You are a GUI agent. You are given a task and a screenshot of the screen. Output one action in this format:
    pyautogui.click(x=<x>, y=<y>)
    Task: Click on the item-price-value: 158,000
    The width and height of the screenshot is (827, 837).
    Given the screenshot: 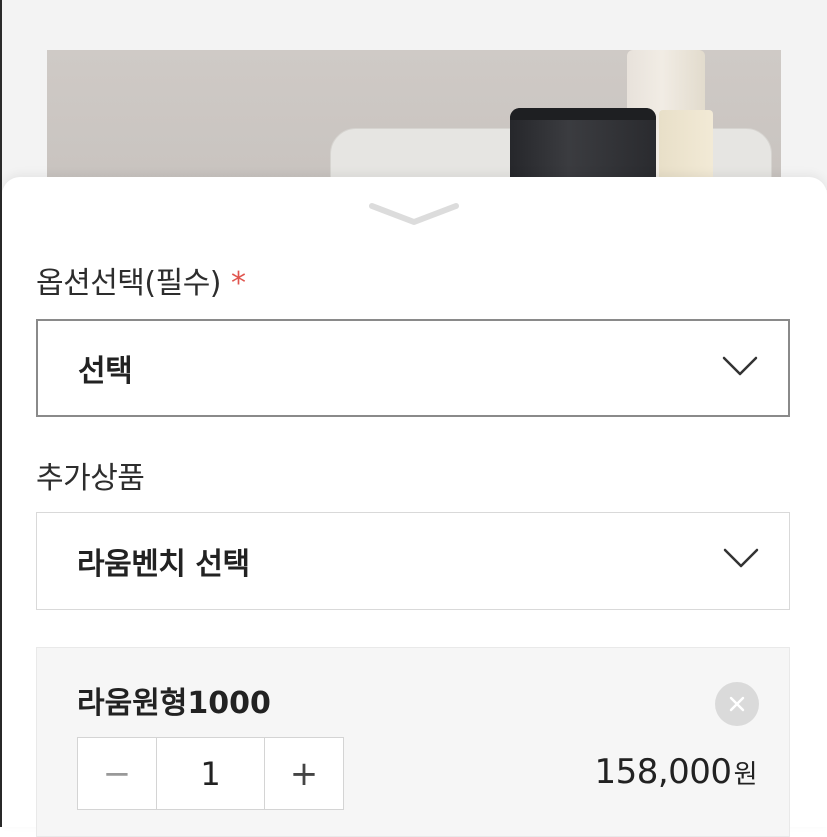 What is the action you would take?
    pyautogui.click(x=663, y=772)
    